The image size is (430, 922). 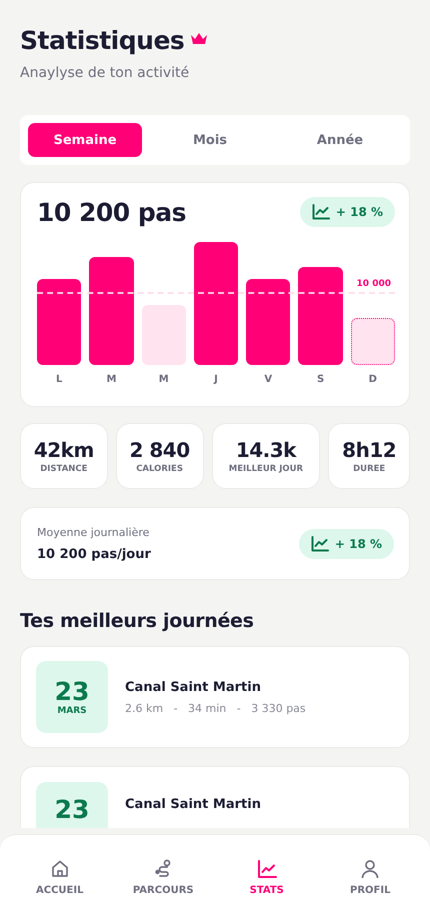 I want to click on section-title: Tes meilleurs journées, so click(x=137, y=621).